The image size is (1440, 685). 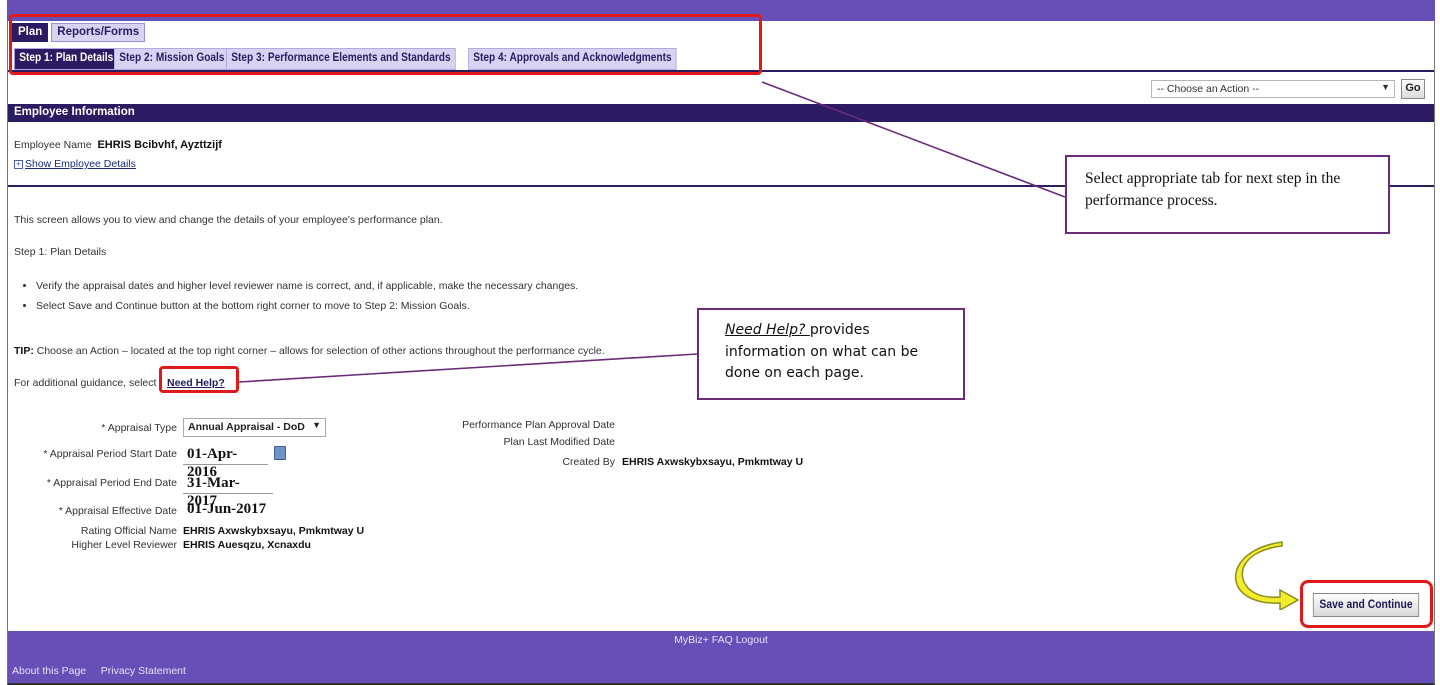 What do you see at coordinates (139, 428) in the screenshot?
I see `appraisal-type-label: * Appraisal Type` at bounding box center [139, 428].